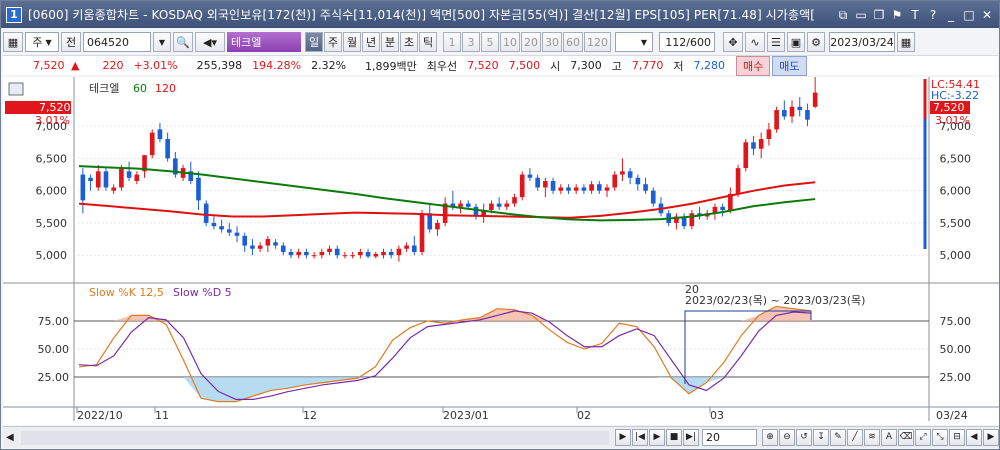 The width and height of the screenshot is (1000, 450). Describe the element at coordinates (656, 437) in the screenshot. I see `play-icon: ▶` at that location.